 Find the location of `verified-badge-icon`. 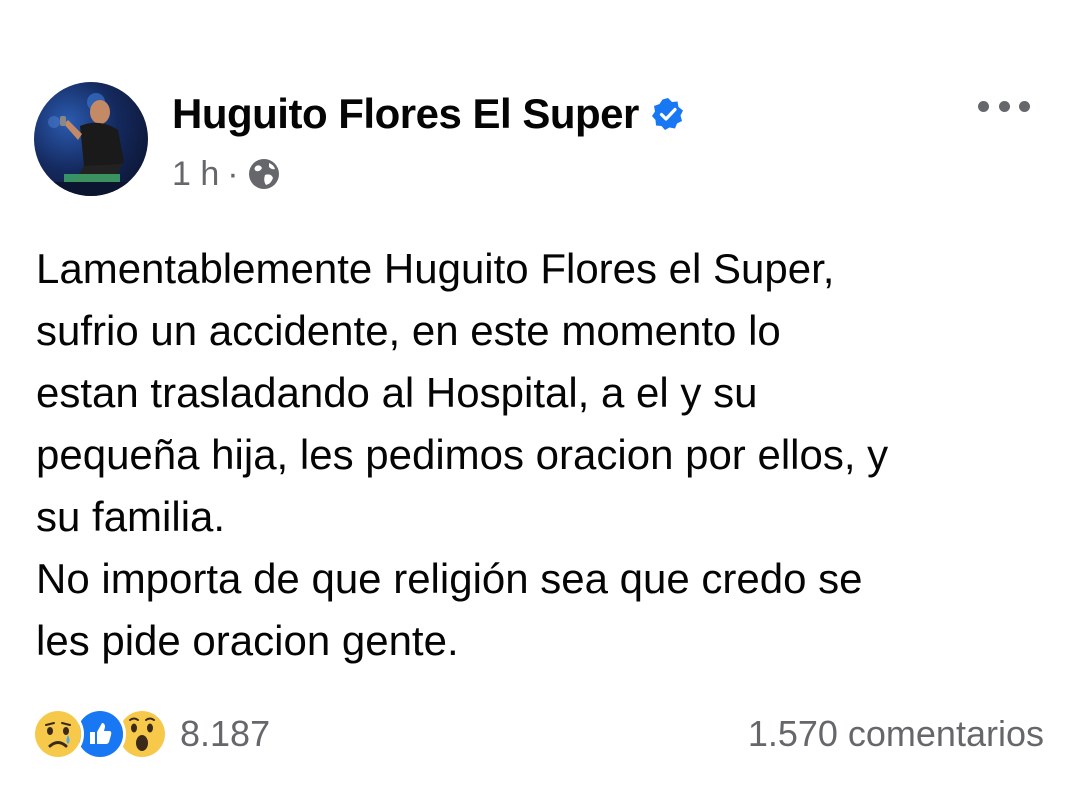

verified-badge-icon is located at coordinates (667, 114).